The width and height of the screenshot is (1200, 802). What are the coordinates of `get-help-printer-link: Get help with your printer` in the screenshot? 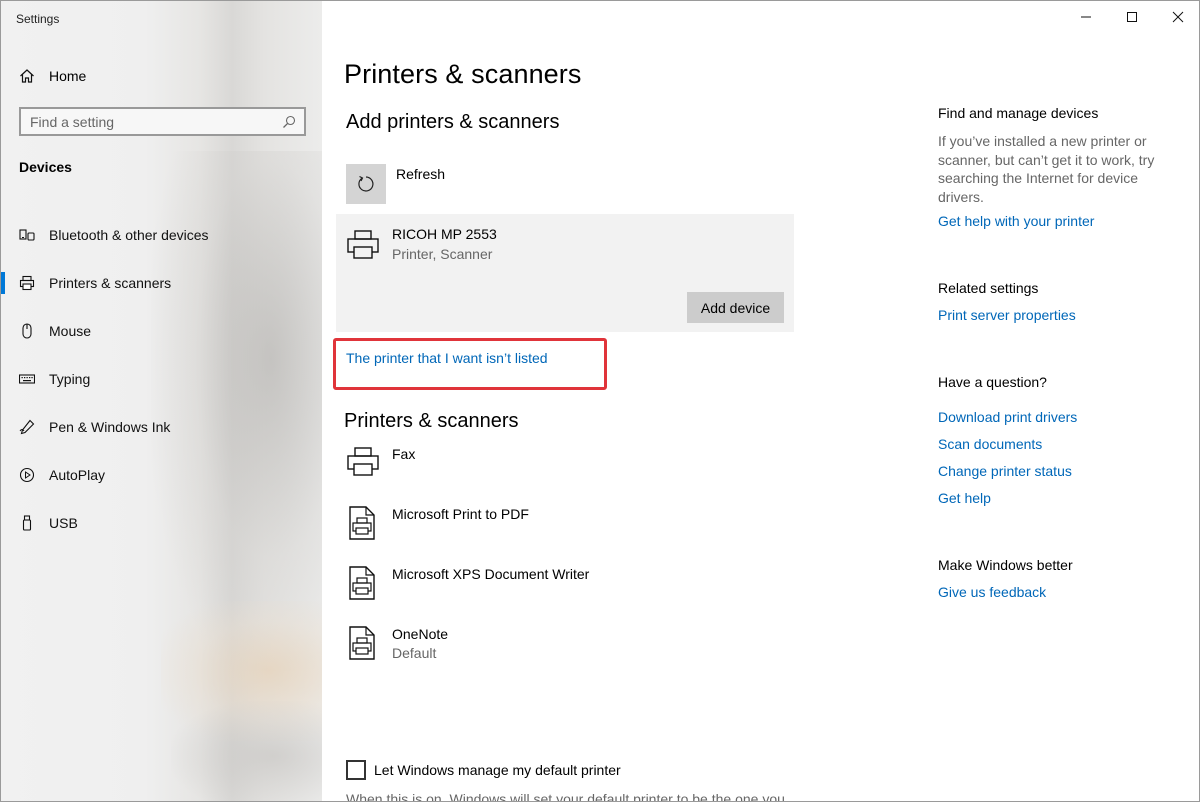 It's located at (1016, 221).